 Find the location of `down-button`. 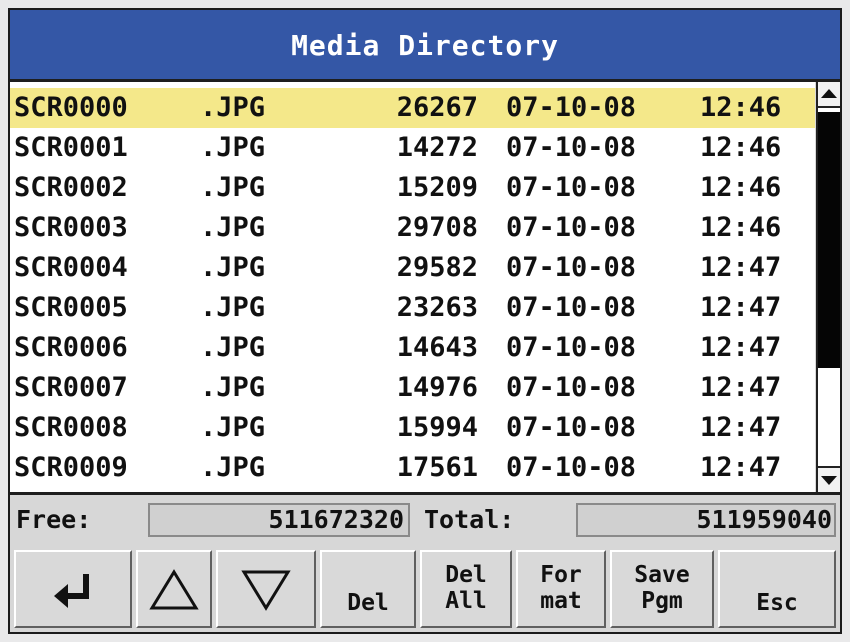

down-button is located at coordinates (266, 589).